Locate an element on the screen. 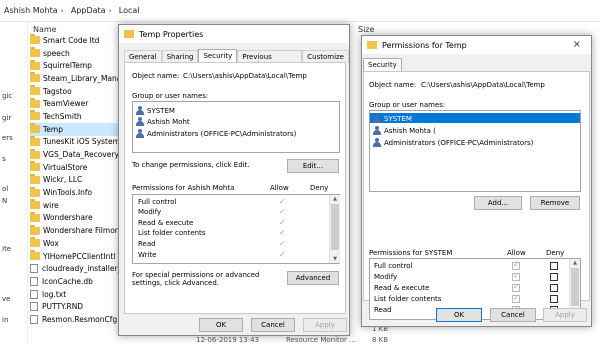 The image size is (600, 344). nav-item: ers is located at coordinates (7, 138).